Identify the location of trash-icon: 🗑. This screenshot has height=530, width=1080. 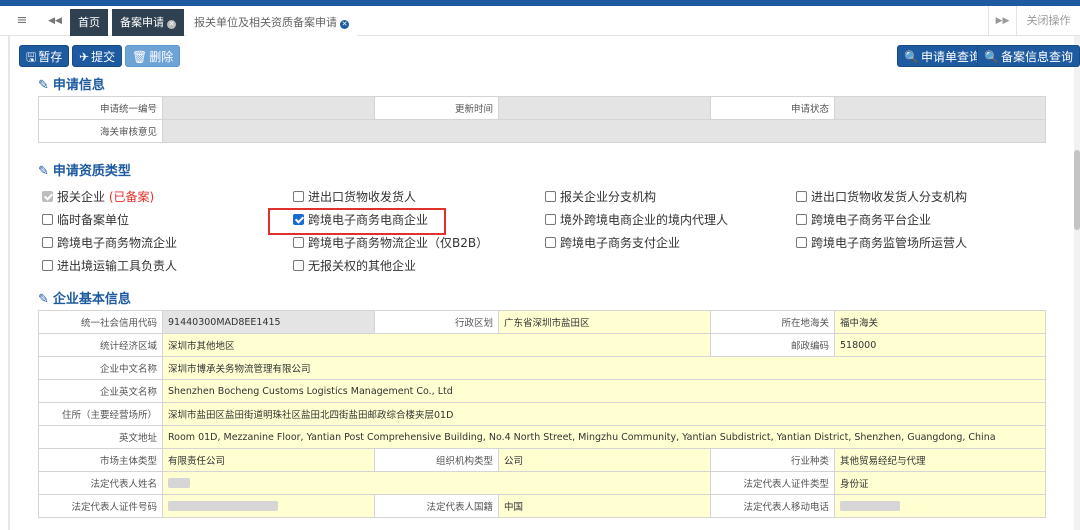
(140, 57).